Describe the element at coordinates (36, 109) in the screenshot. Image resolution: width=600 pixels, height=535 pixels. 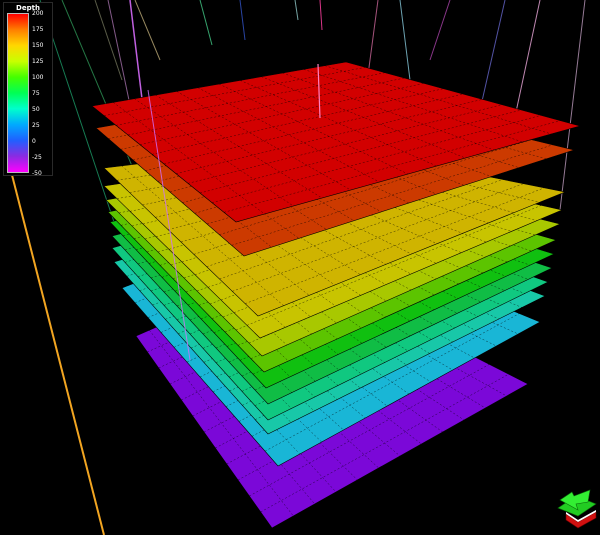
I see `legend-tick: 50` at that location.